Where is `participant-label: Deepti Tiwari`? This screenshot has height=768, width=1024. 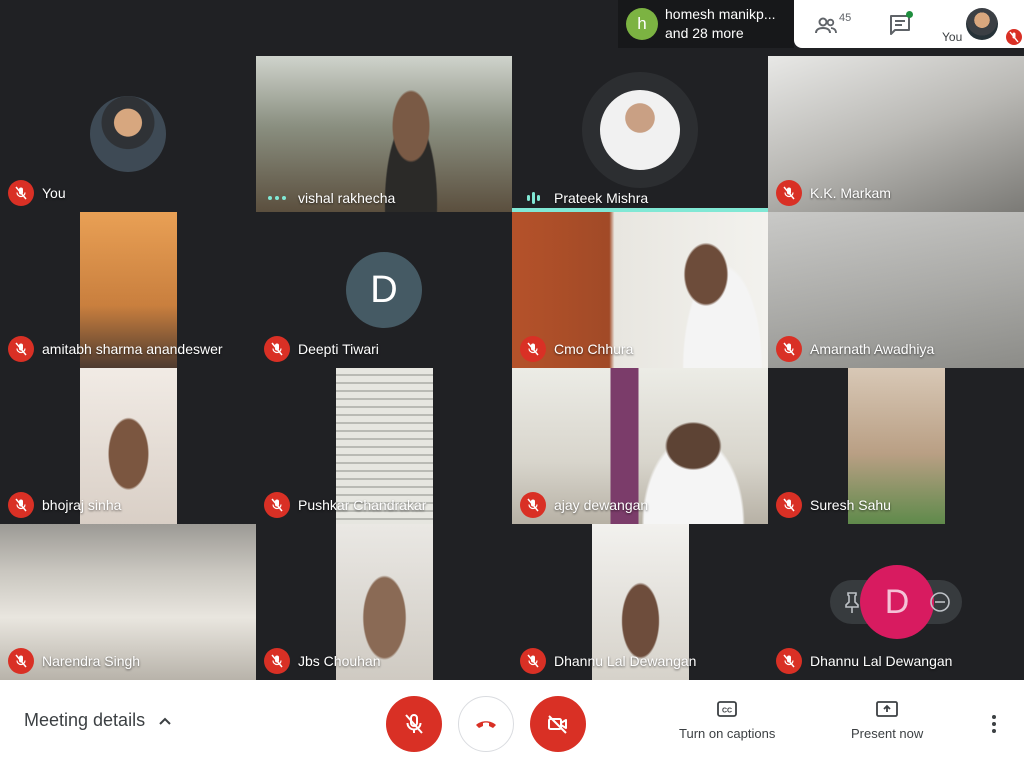
participant-label: Deepti Tiwari is located at coordinates (321, 349).